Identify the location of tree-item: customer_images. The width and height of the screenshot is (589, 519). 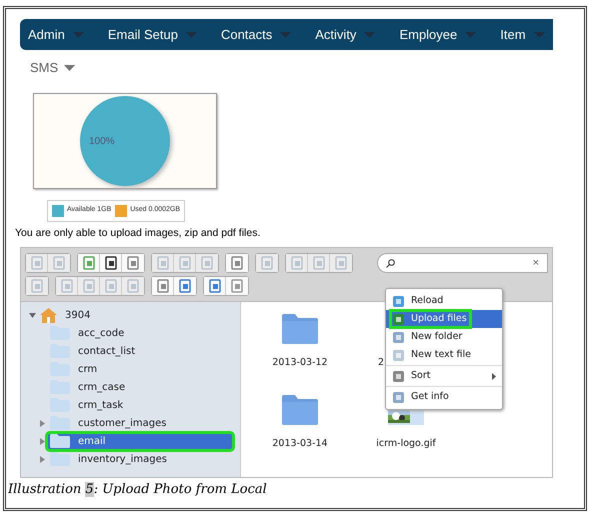
(108, 423).